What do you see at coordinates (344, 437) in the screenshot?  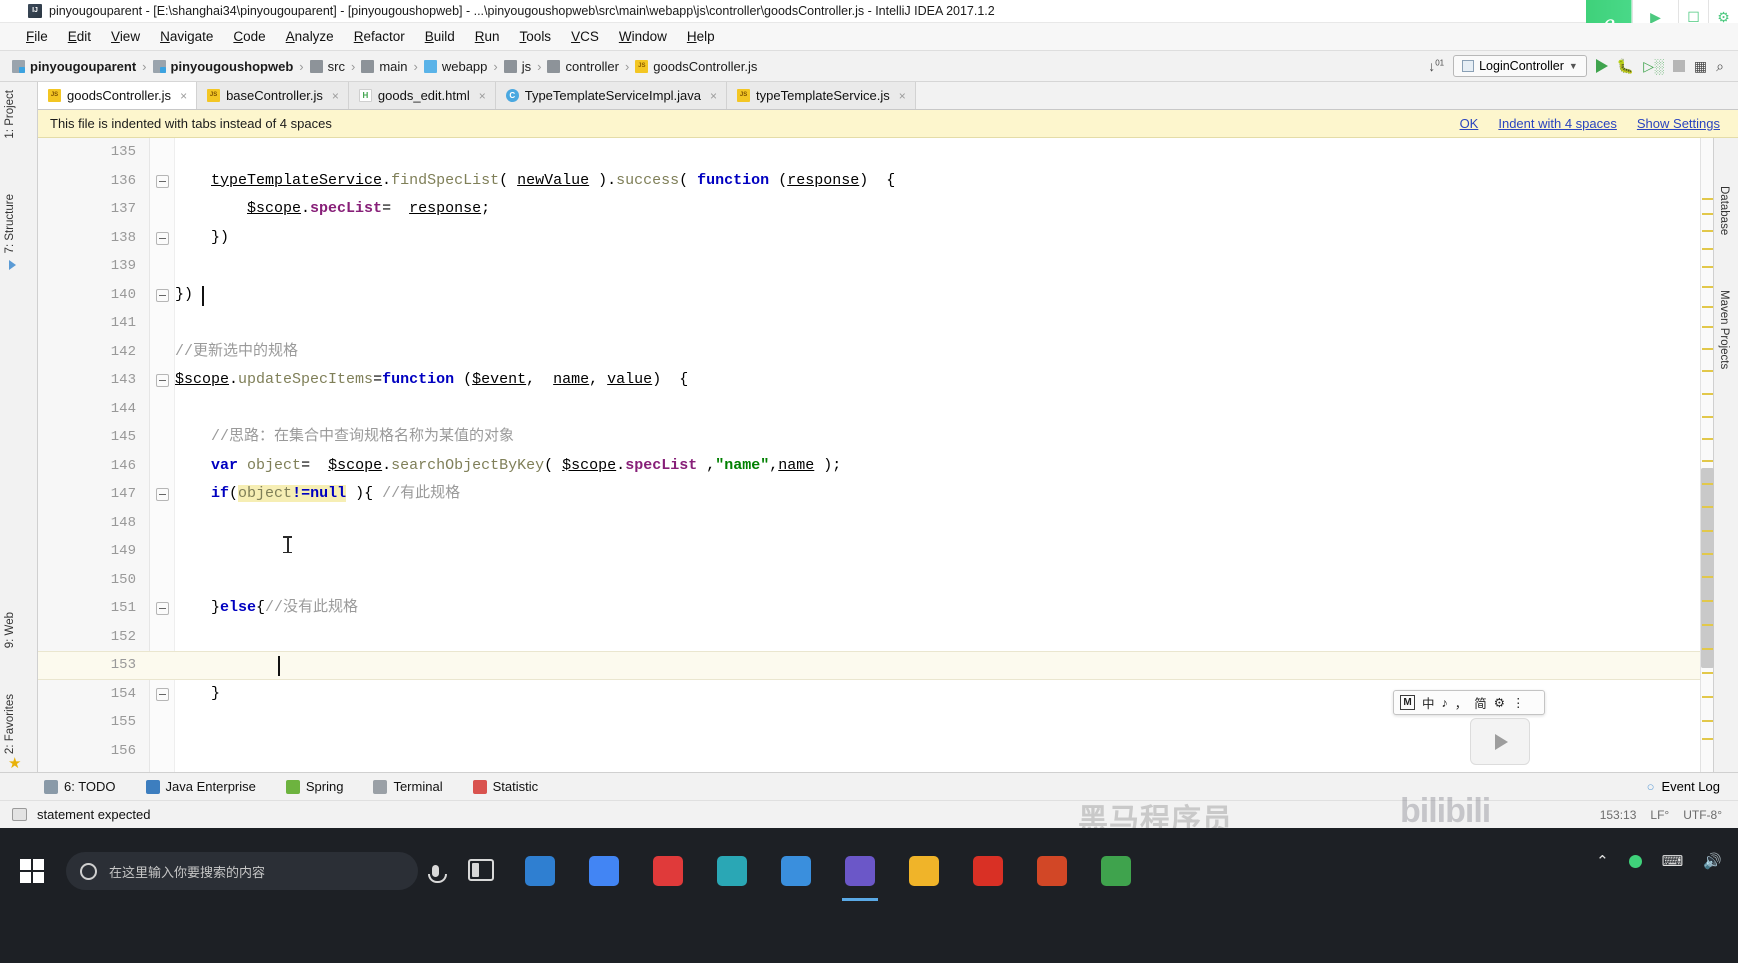 I see `code-line: //思路：在集合中查询规格名称为某值的对象` at bounding box center [344, 437].